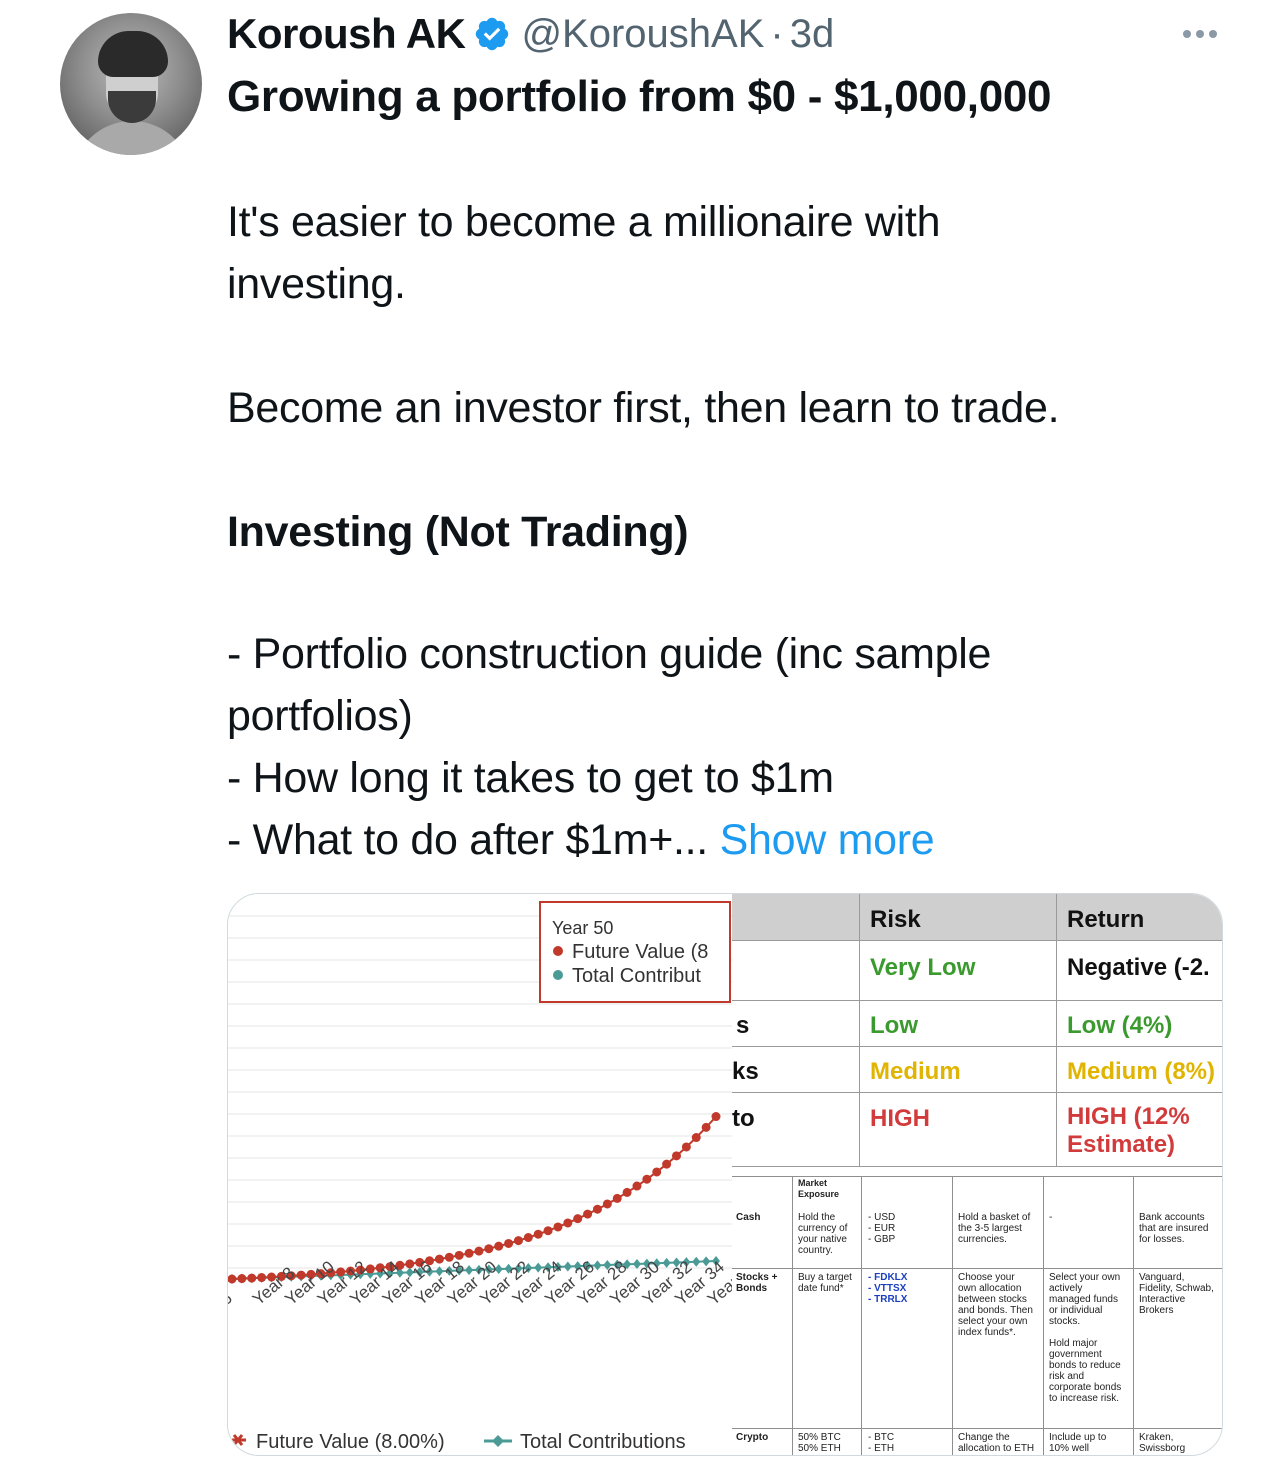 The height and width of the screenshot is (1460, 1284). Describe the element at coordinates (743, 1118) in the screenshot. I see `row-label: to` at that location.